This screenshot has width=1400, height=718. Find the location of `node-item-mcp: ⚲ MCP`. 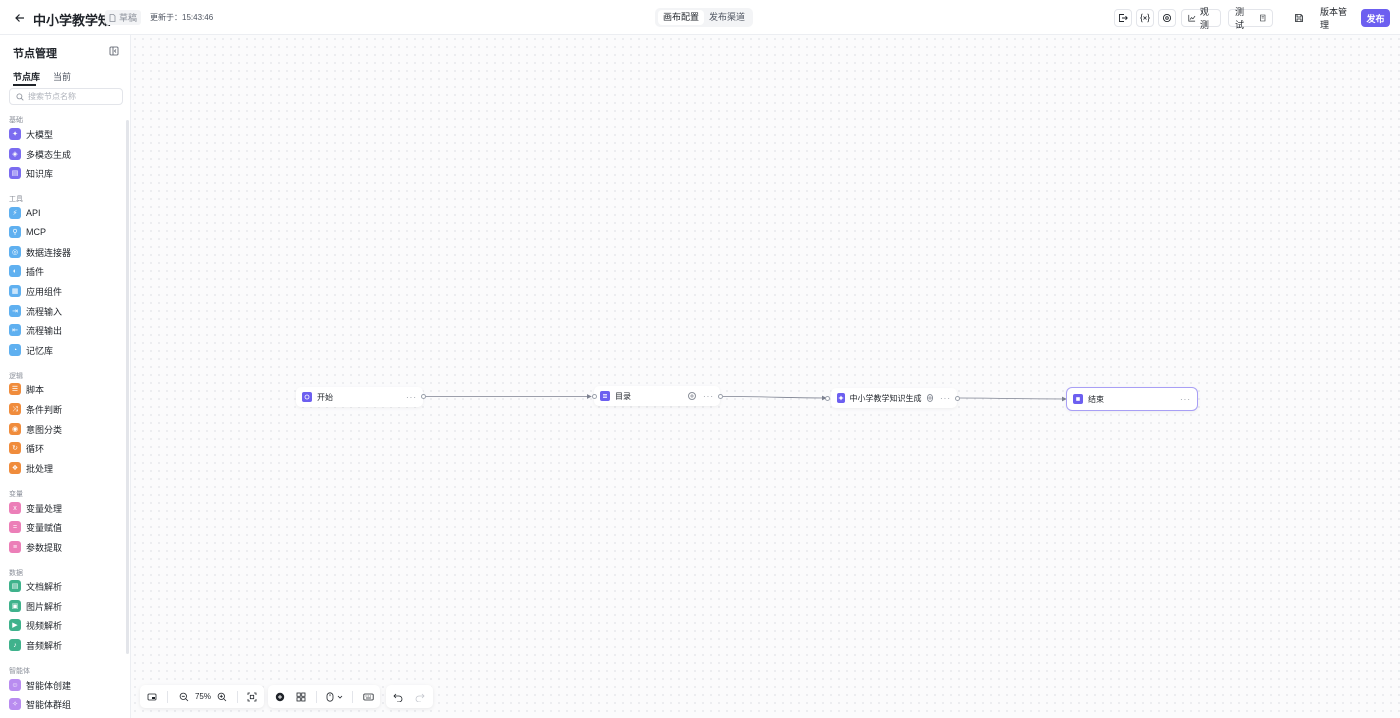

node-item-mcp: ⚲ MCP is located at coordinates (65, 232).